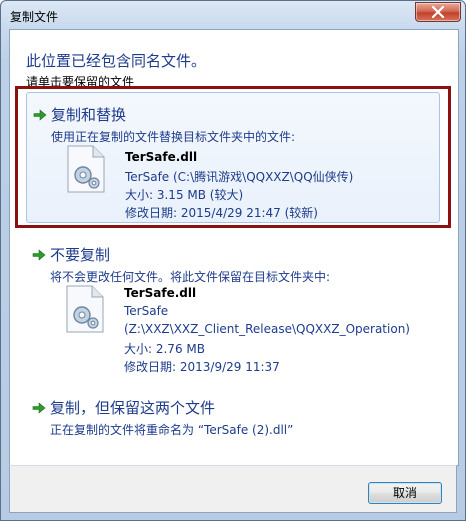 This screenshot has height=521, width=466. What do you see at coordinates (133, 408) in the screenshot?
I see `option-title: 复制，但保留这两个文件` at bounding box center [133, 408].